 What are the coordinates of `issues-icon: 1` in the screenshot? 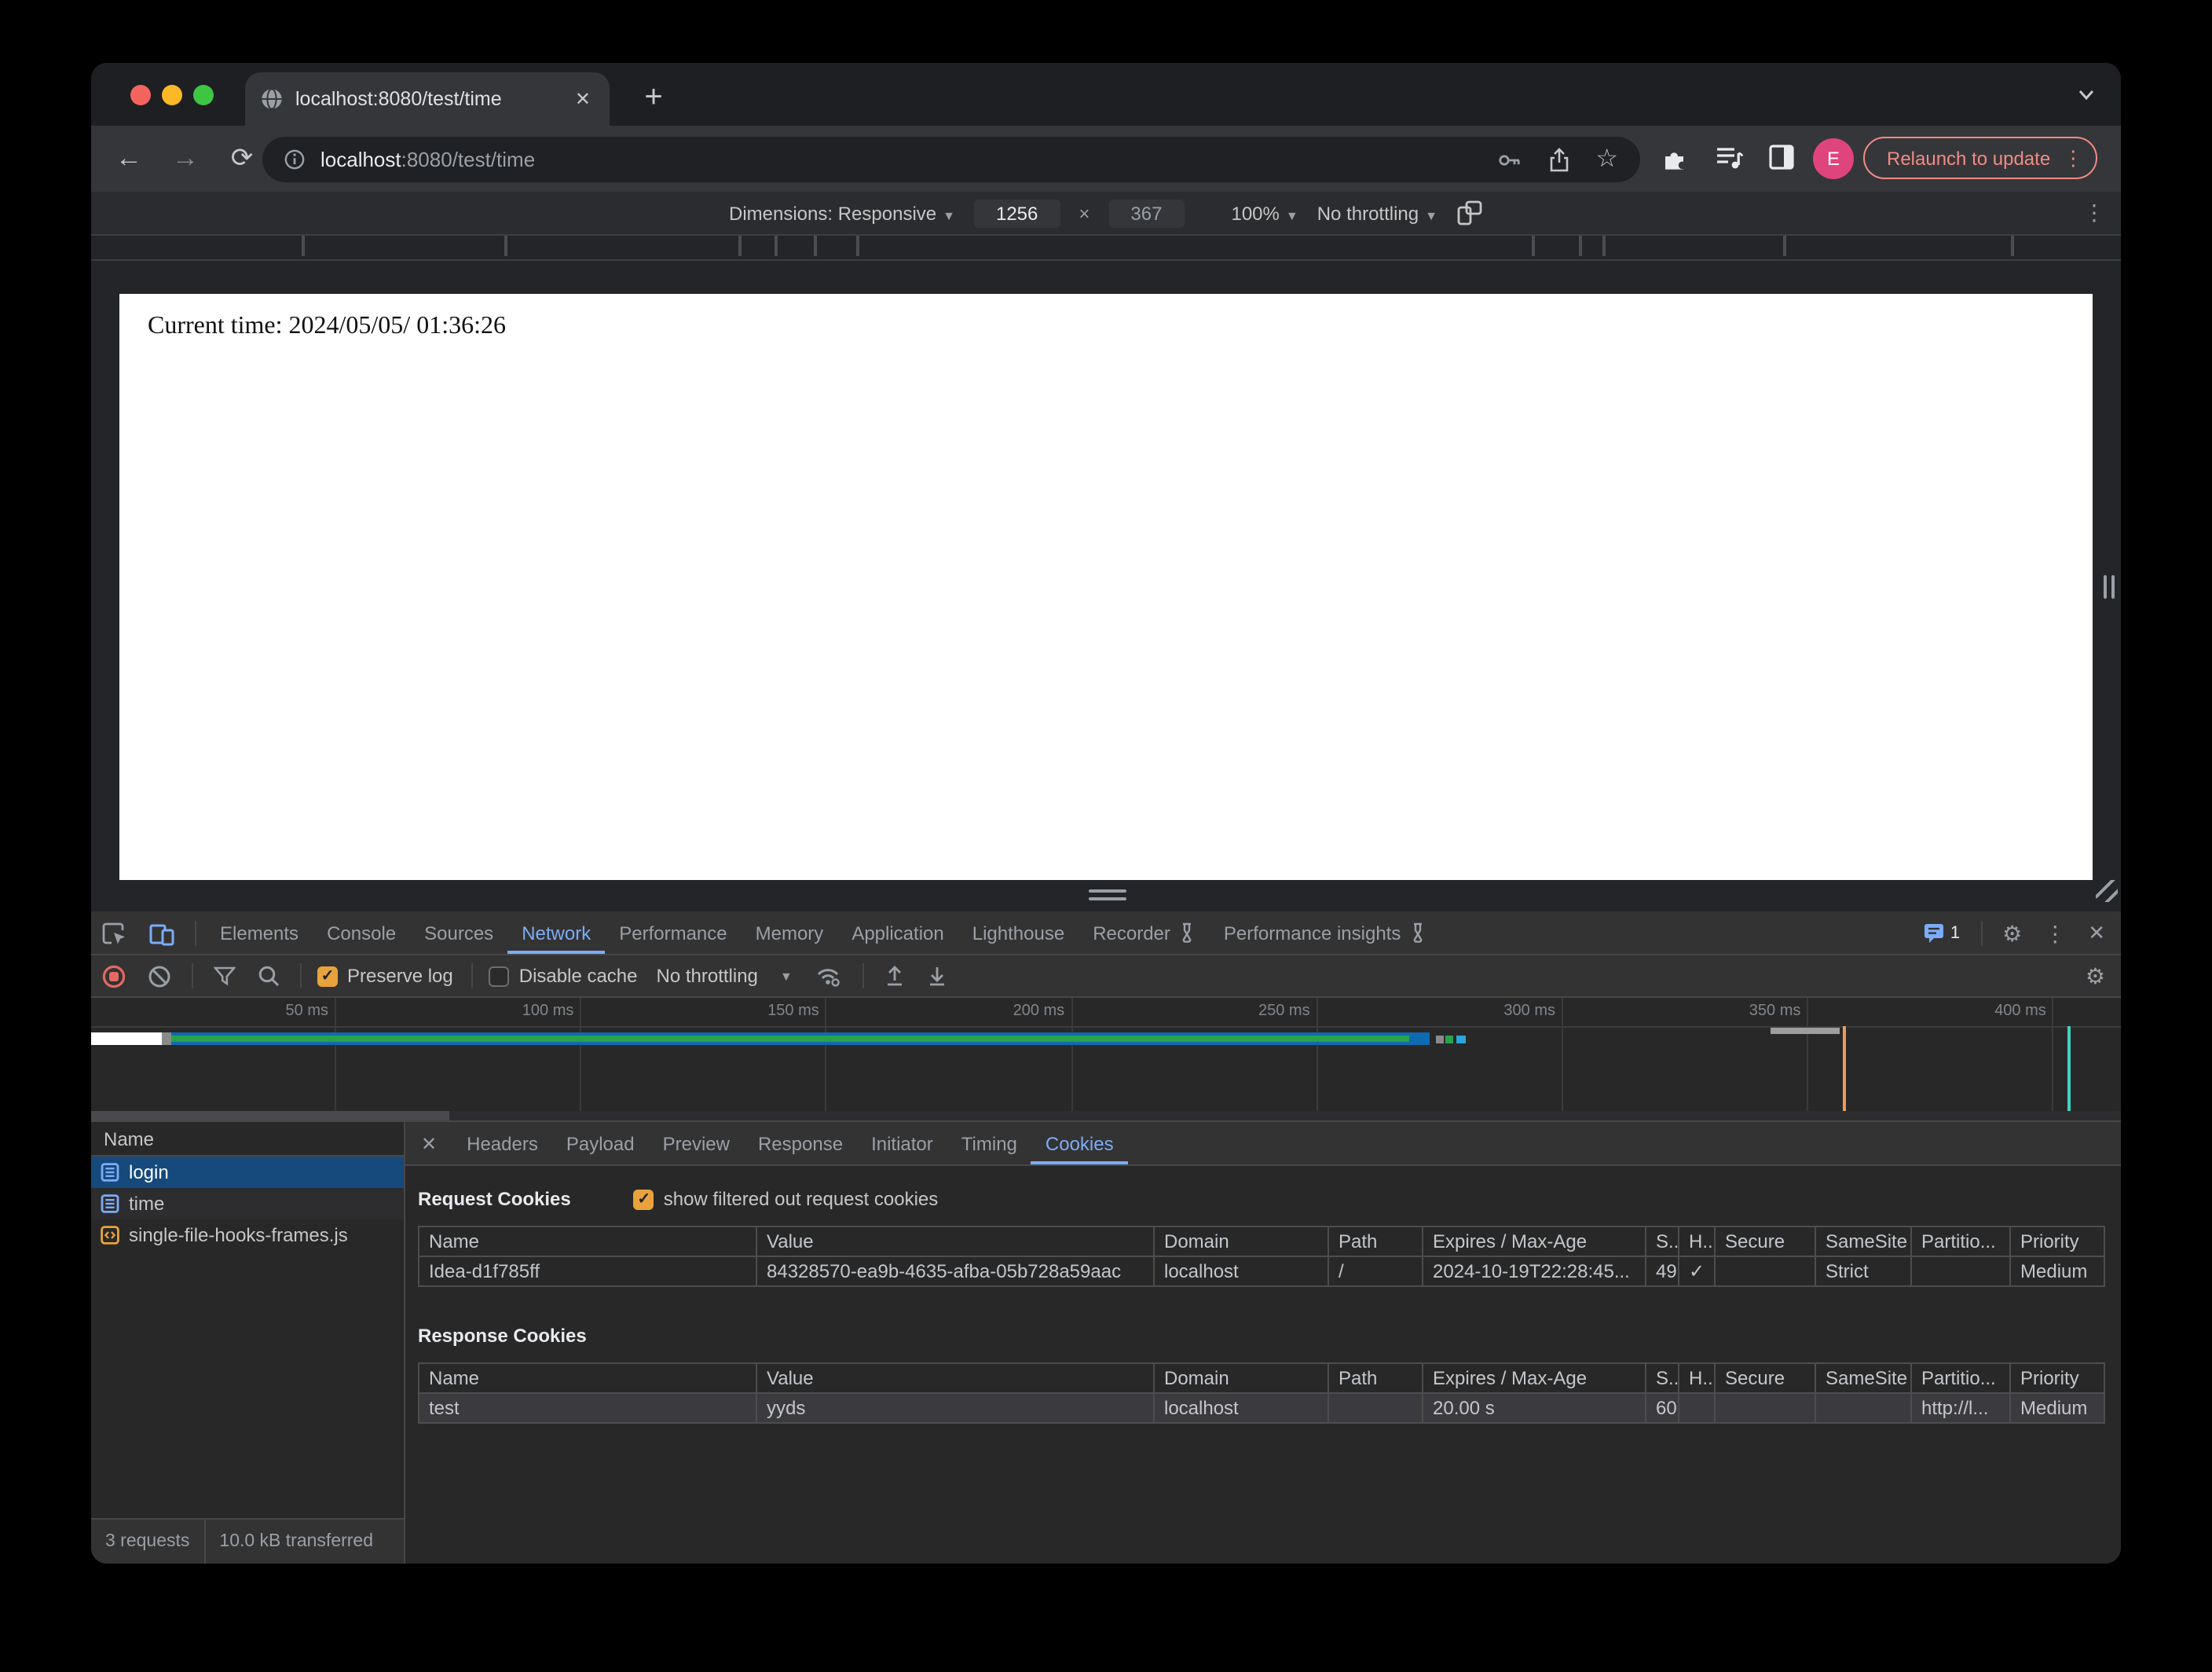 It's located at (1942, 932).